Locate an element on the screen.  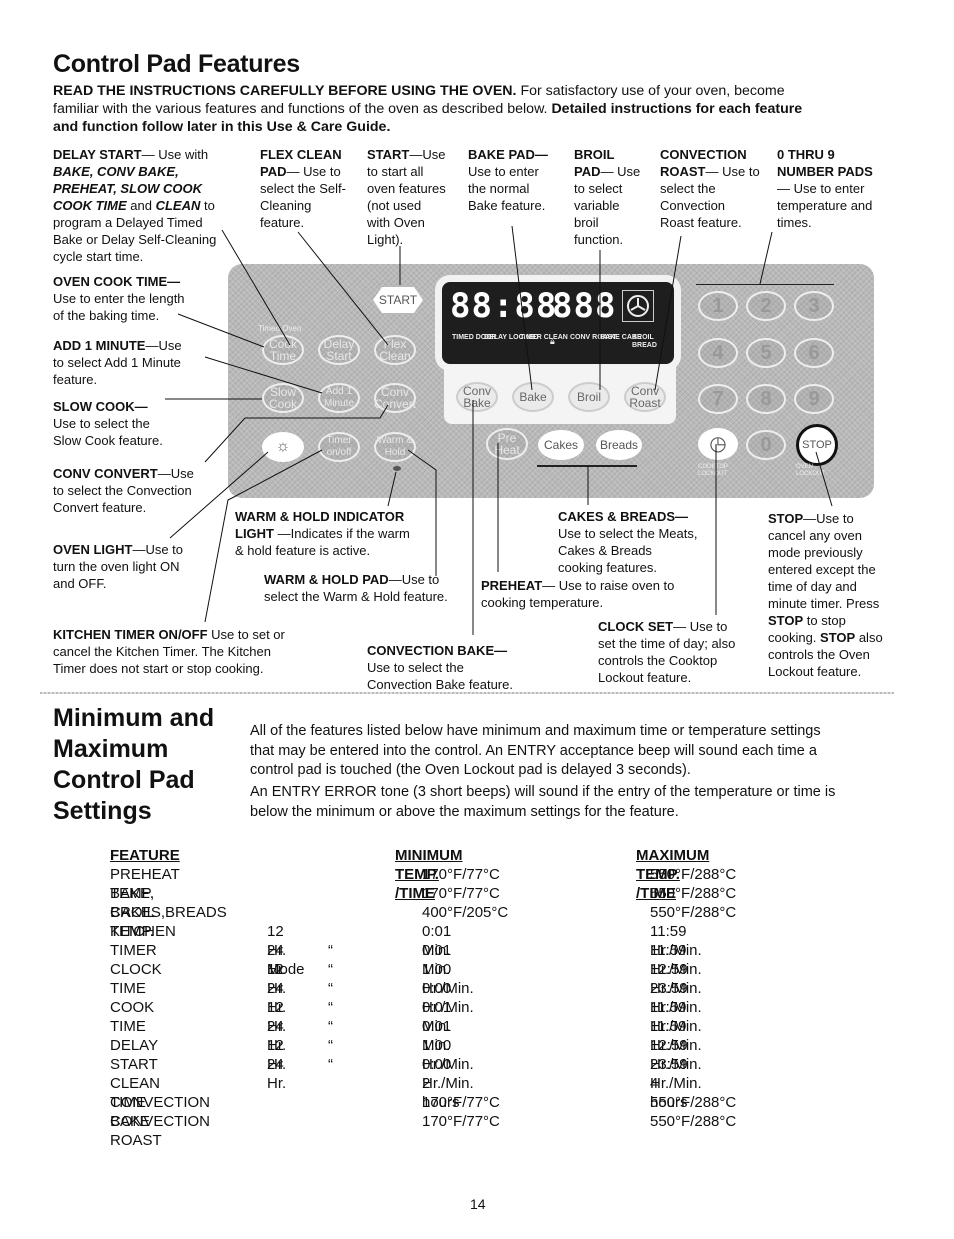
leader-kitchen-timer is located at coordinates (263, 536).